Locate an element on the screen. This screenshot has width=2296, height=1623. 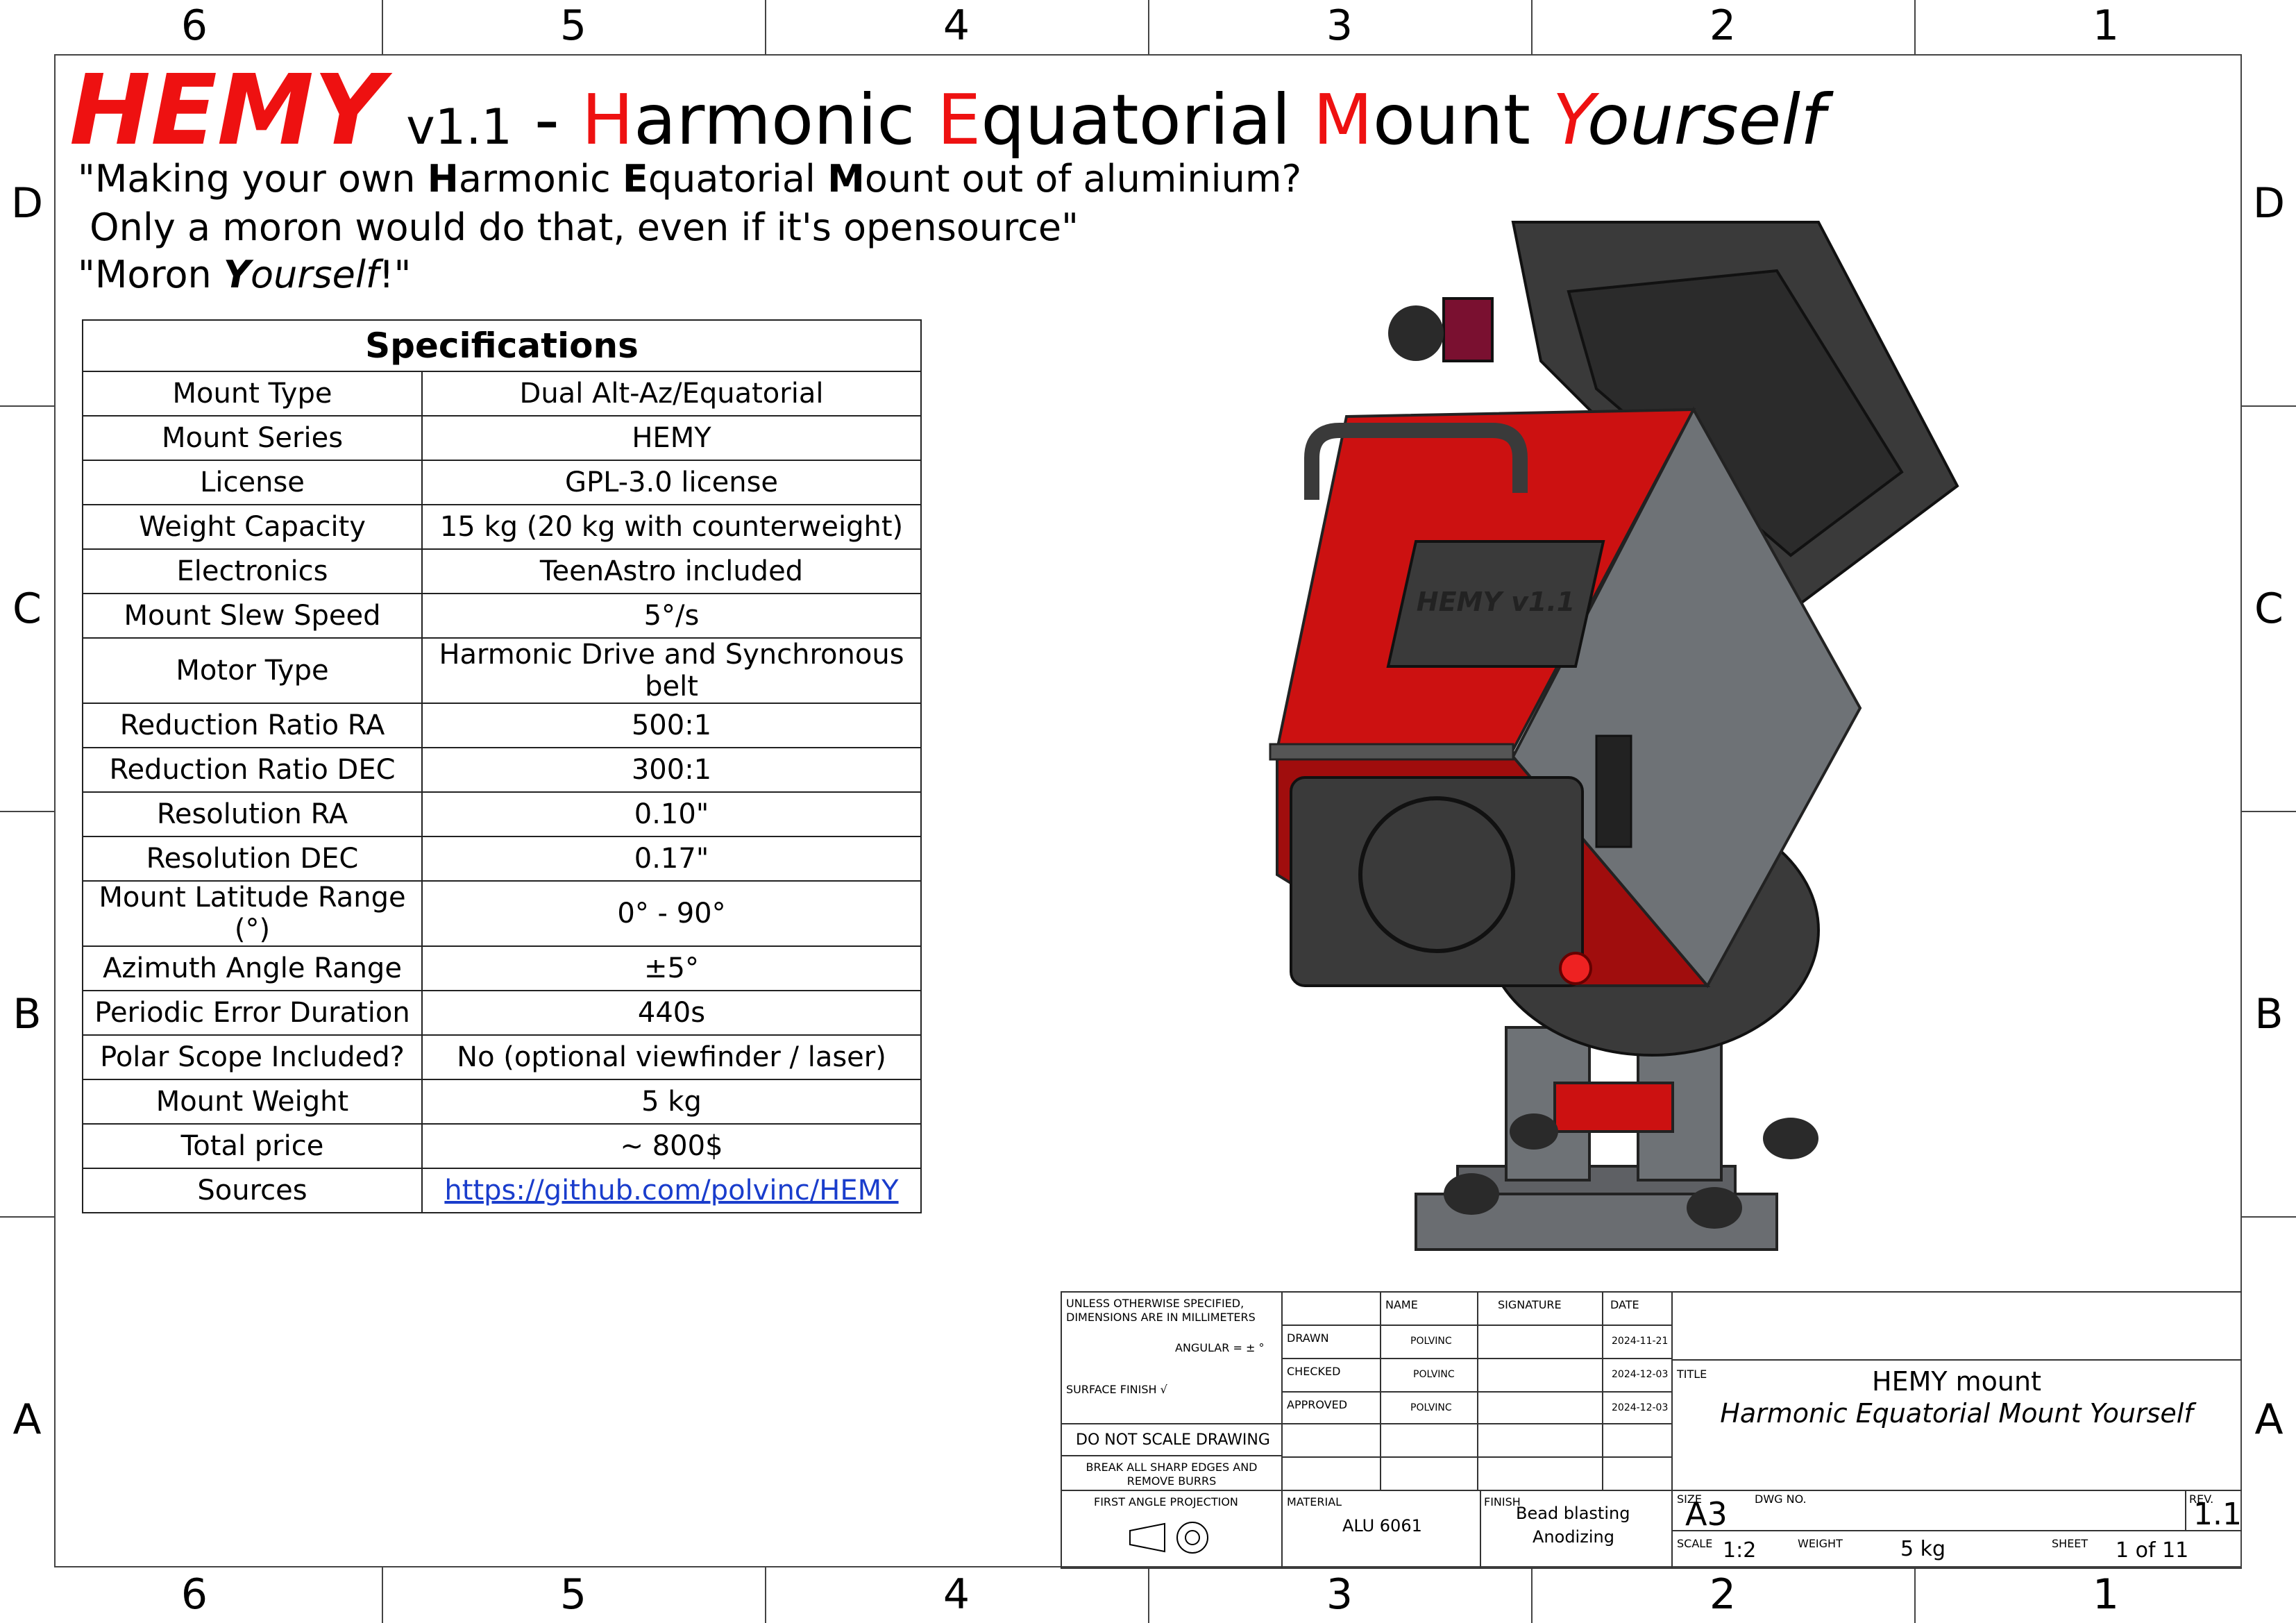
spec-row: Resolution RA 0.10" is located at coordinates (502, 814).